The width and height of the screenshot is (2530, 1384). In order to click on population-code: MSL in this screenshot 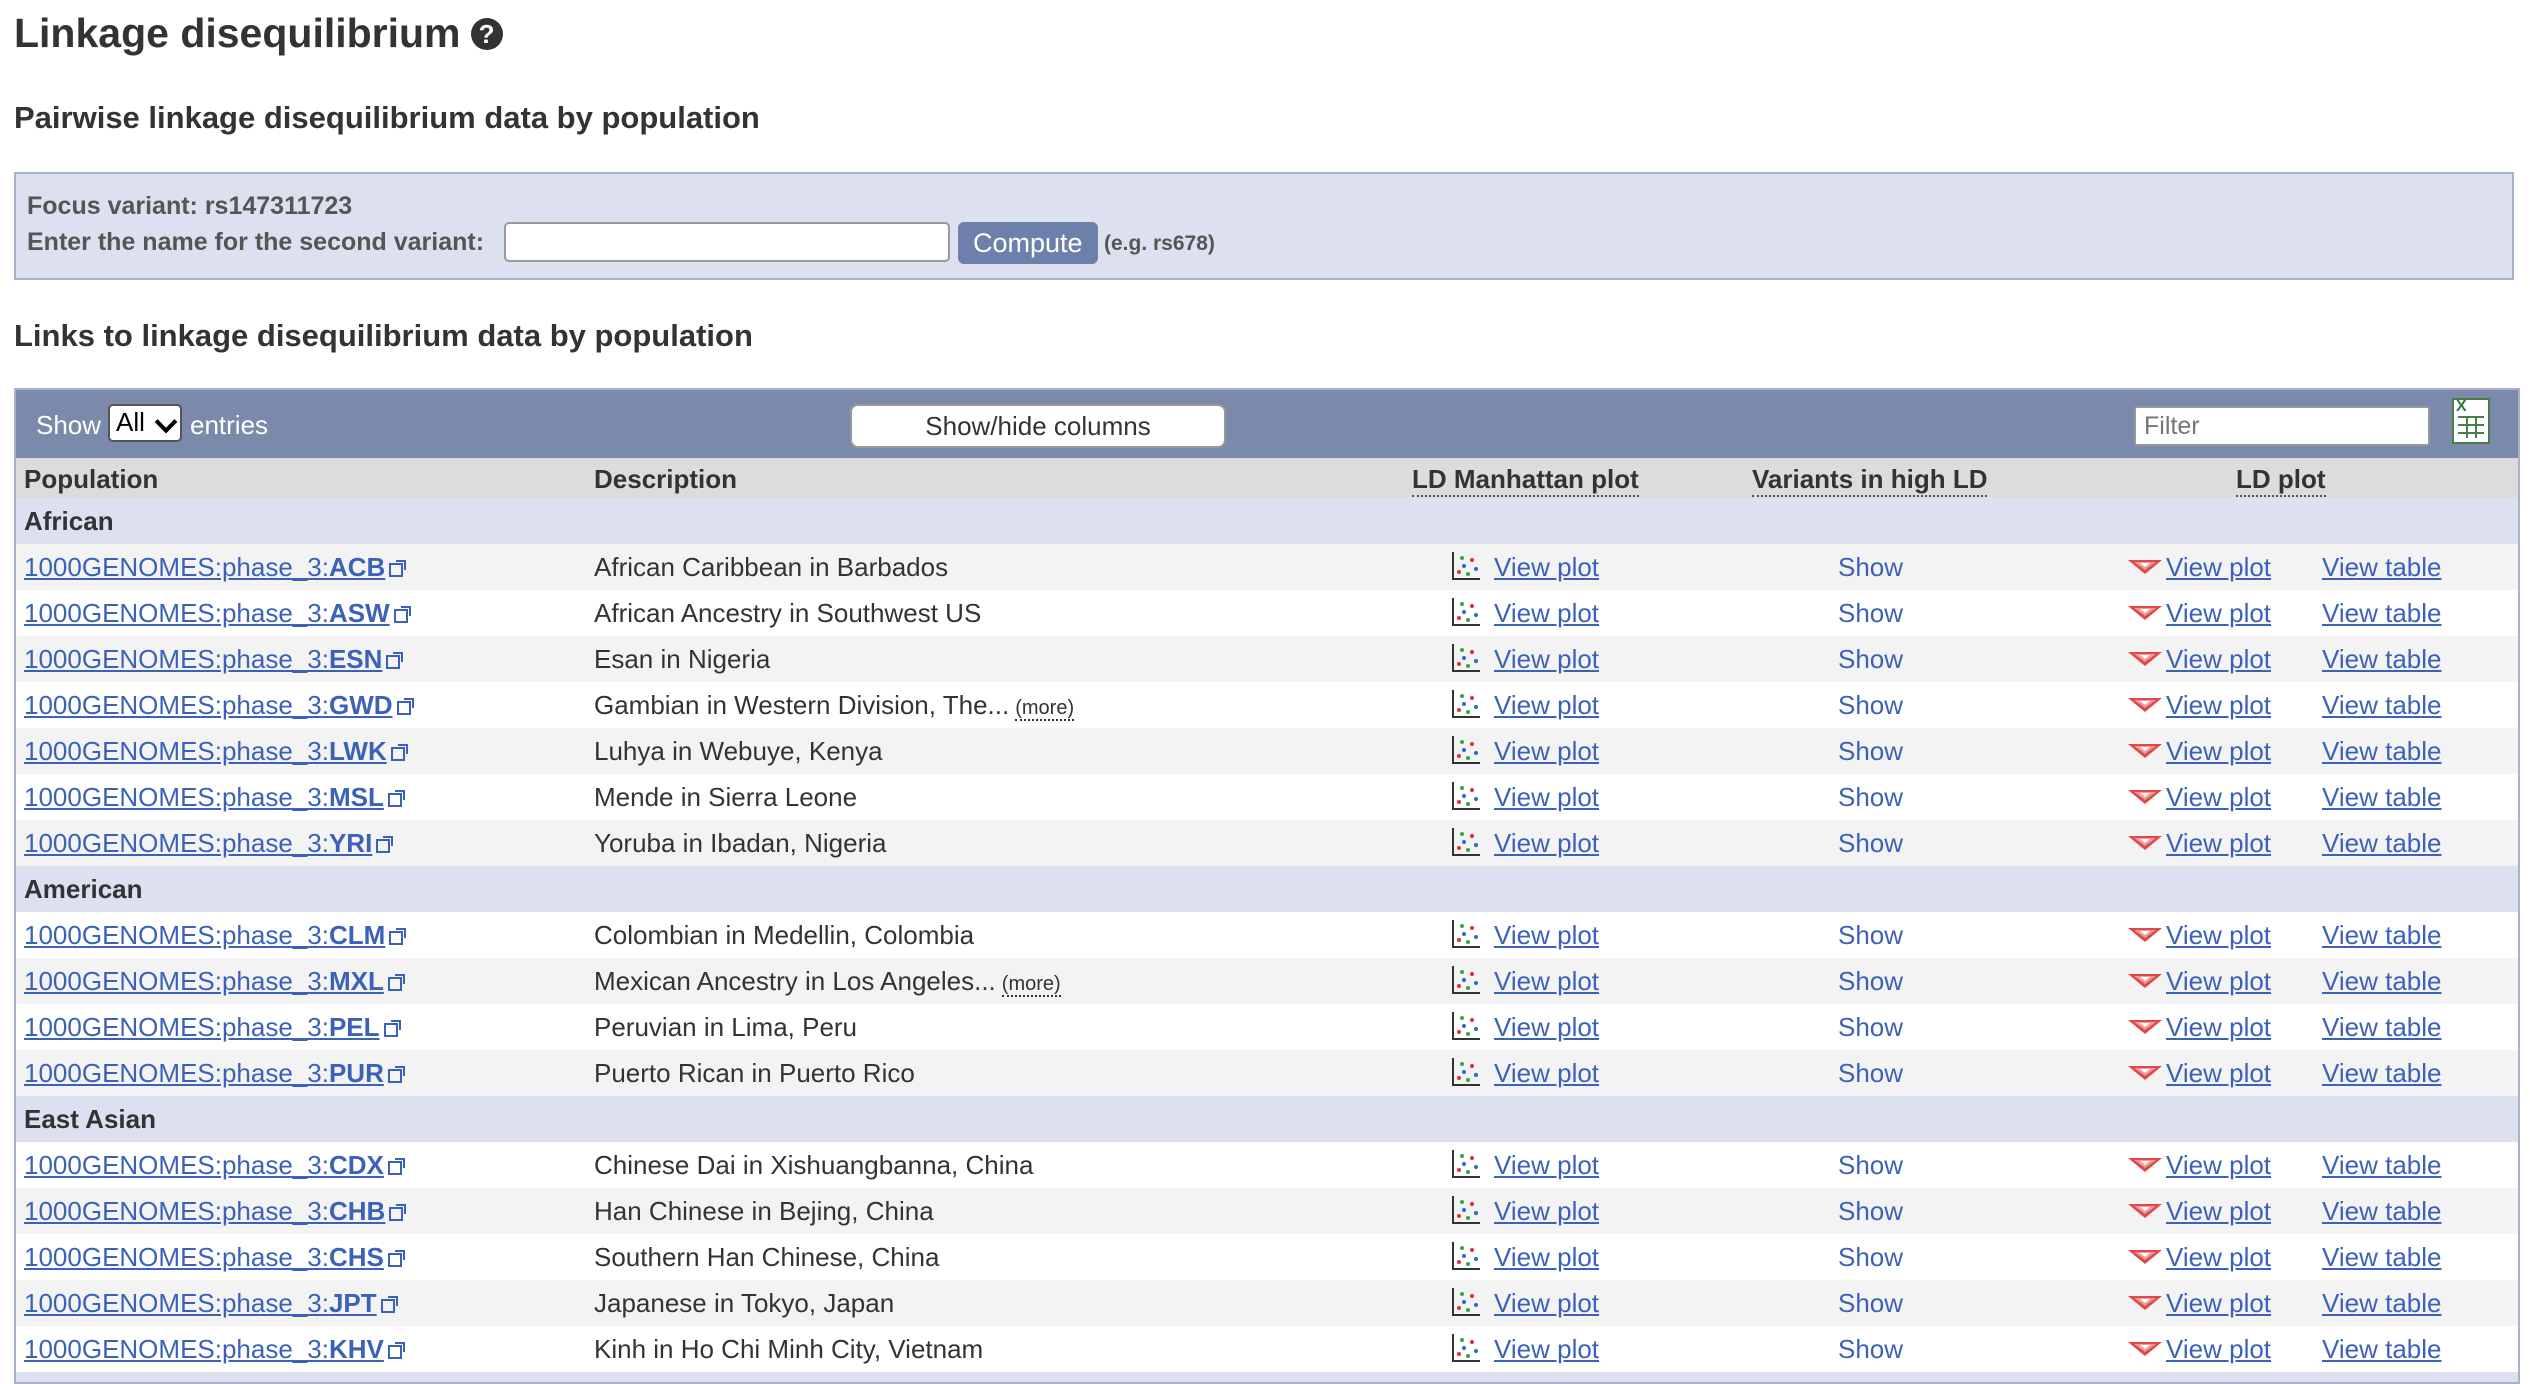, I will do `click(356, 797)`.